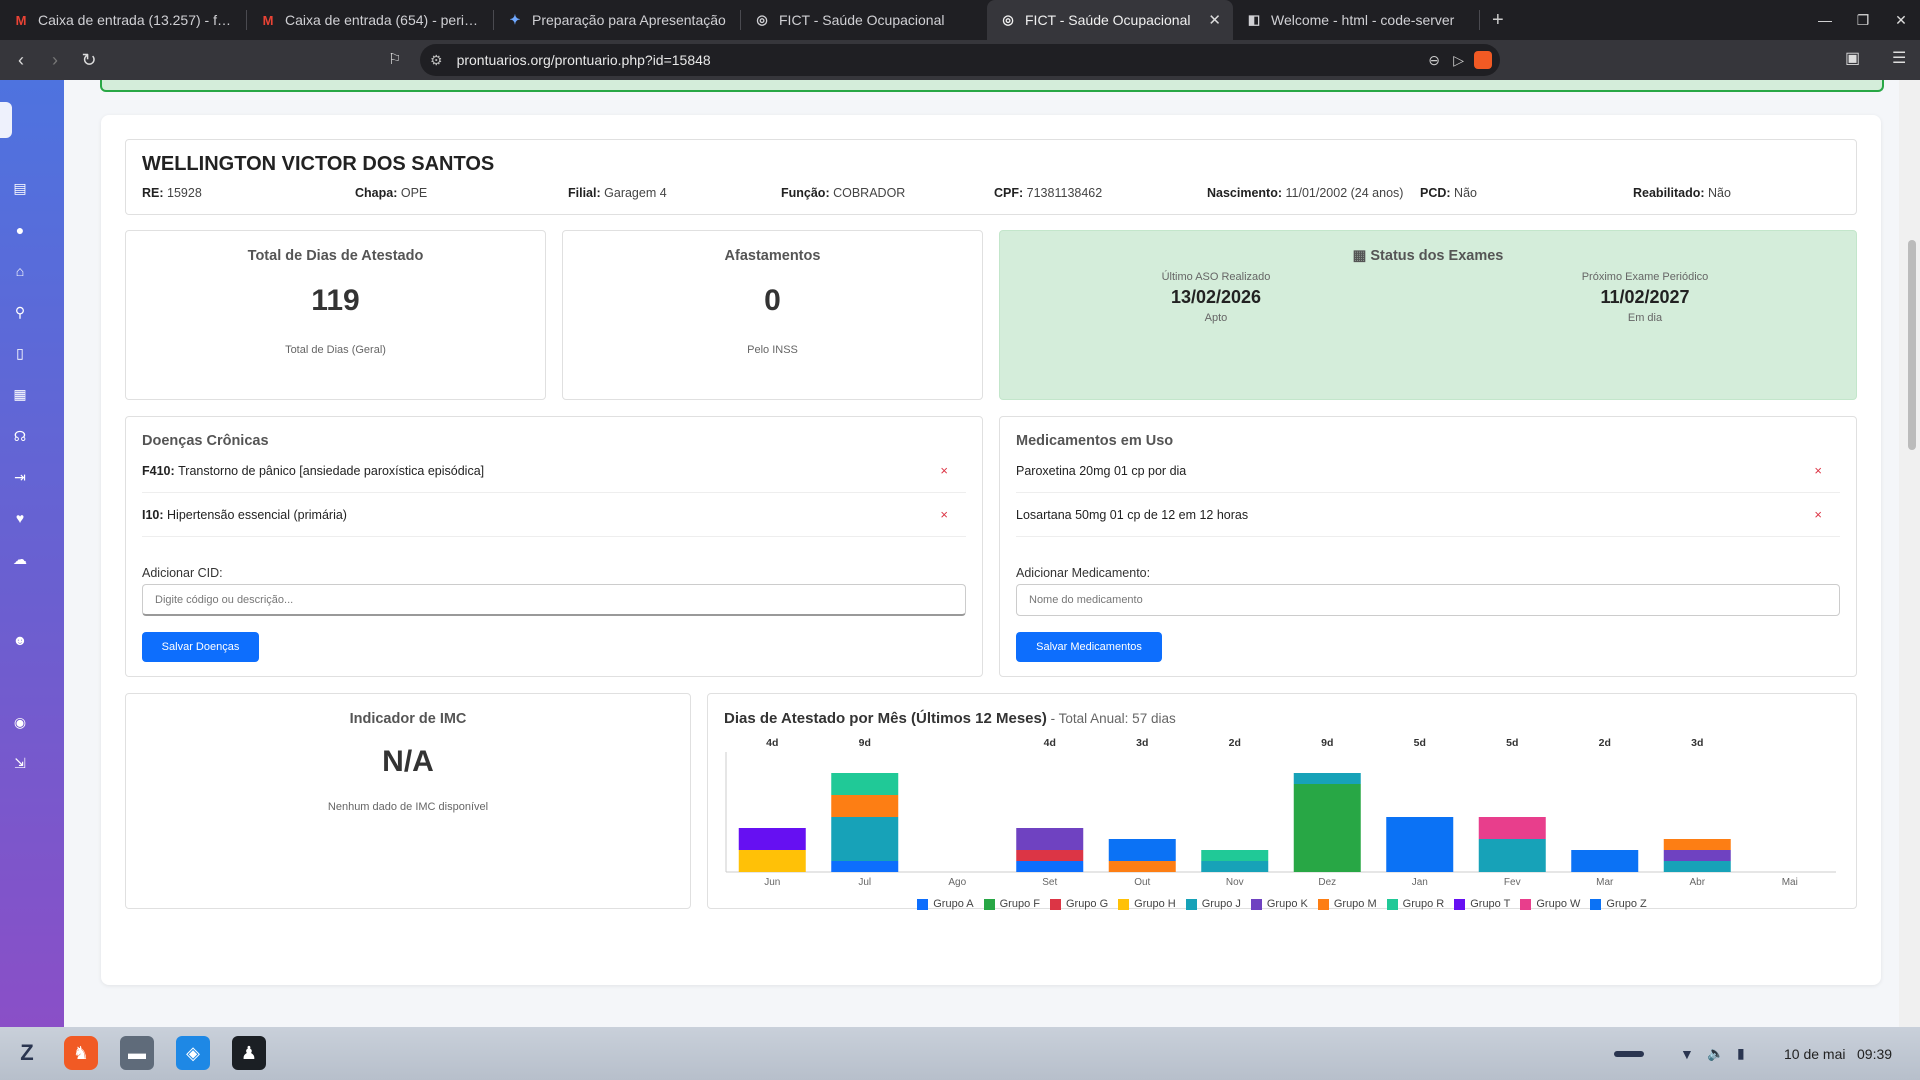  I want to click on share-icon: ▷, so click(1458, 60).